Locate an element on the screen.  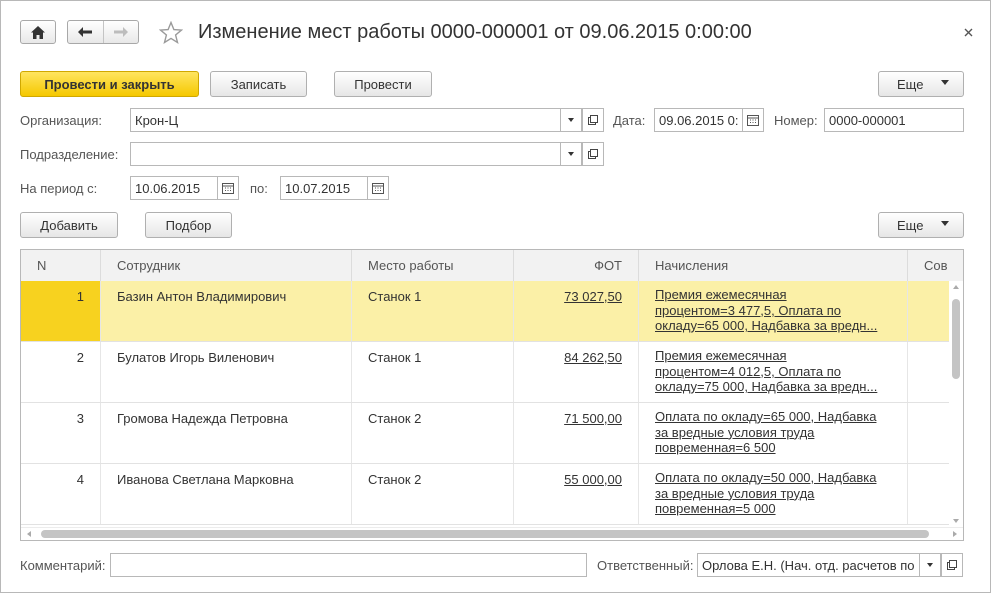
accruals-line: повременная=5 000 is located at coordinates (715, 508).